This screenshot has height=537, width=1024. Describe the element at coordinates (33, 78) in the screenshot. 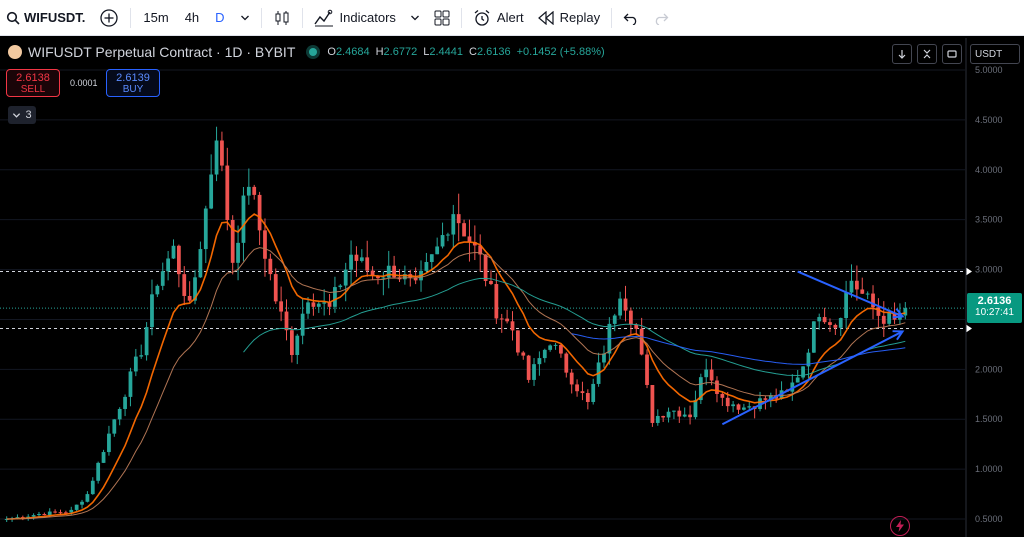

I see `sell-price: 2.6138` at that location.